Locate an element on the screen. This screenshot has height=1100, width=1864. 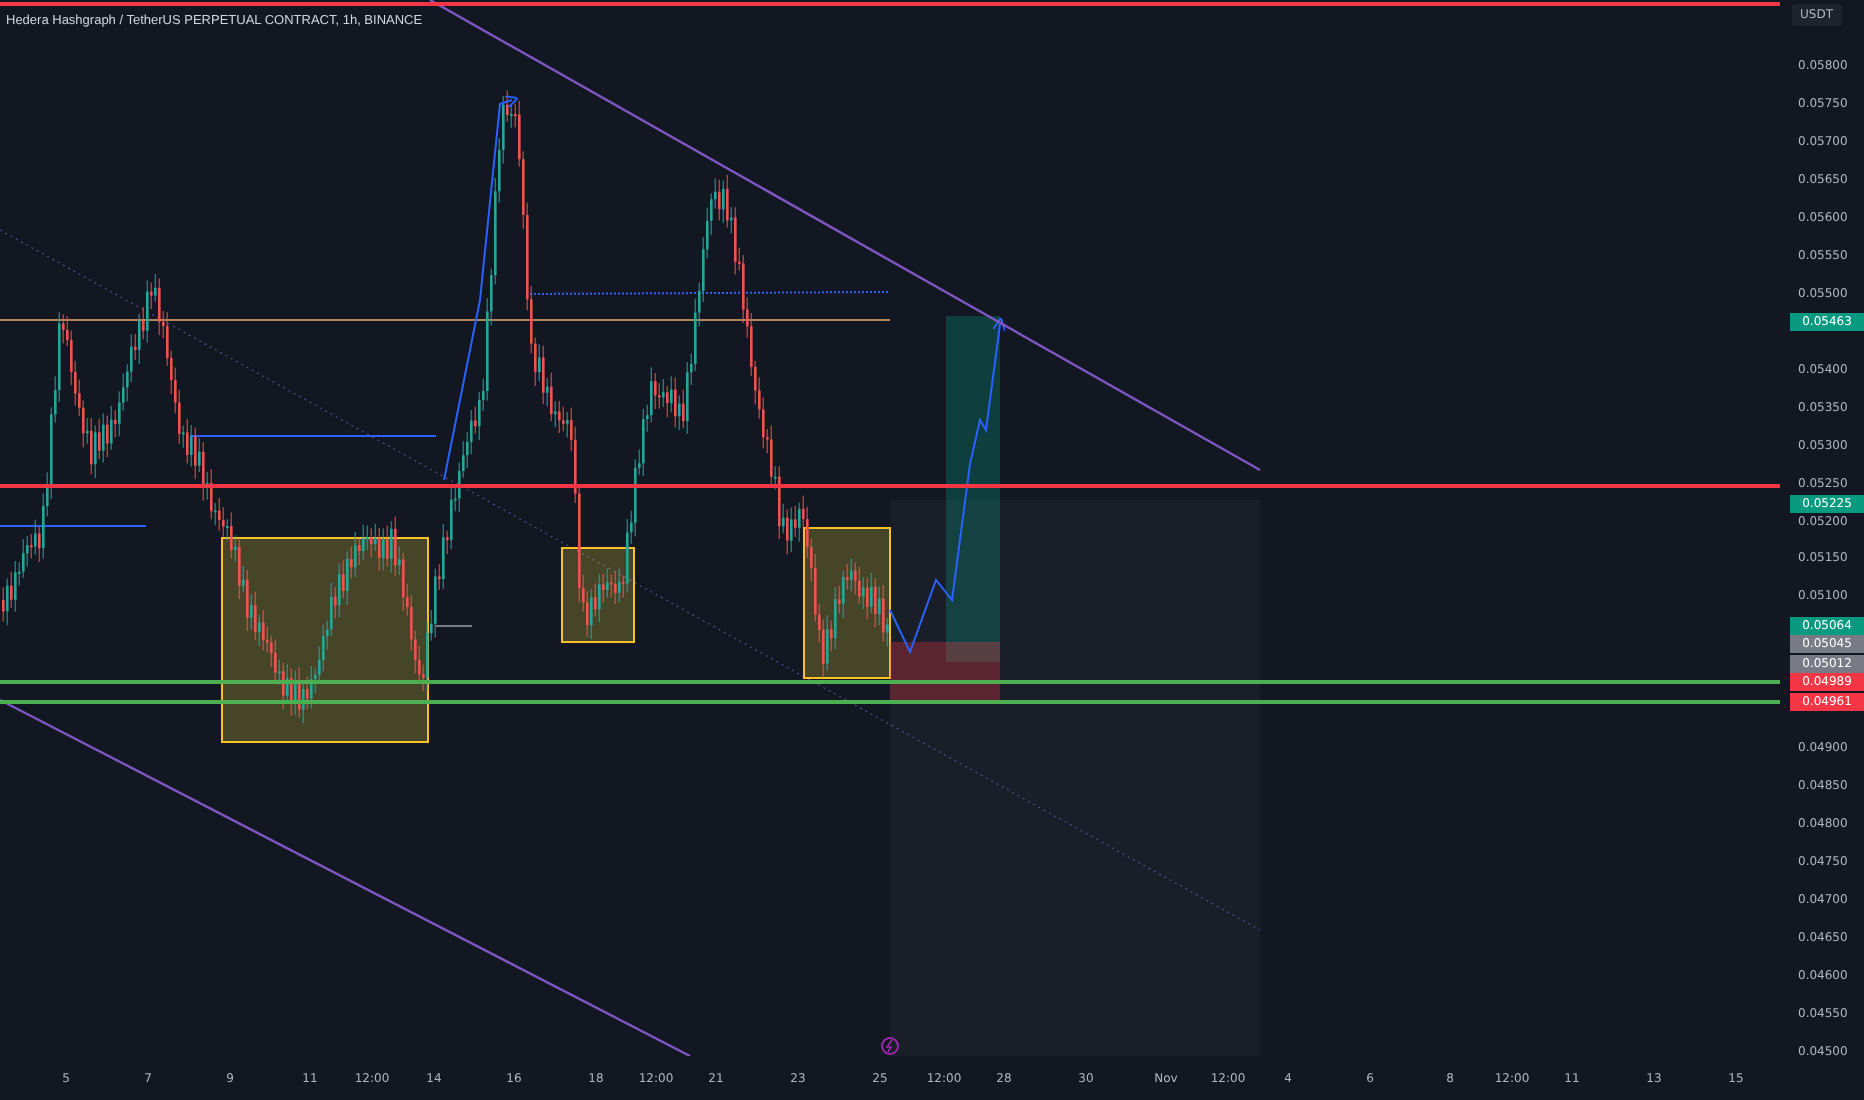
loss-zone is located at coordinates (945, 672).